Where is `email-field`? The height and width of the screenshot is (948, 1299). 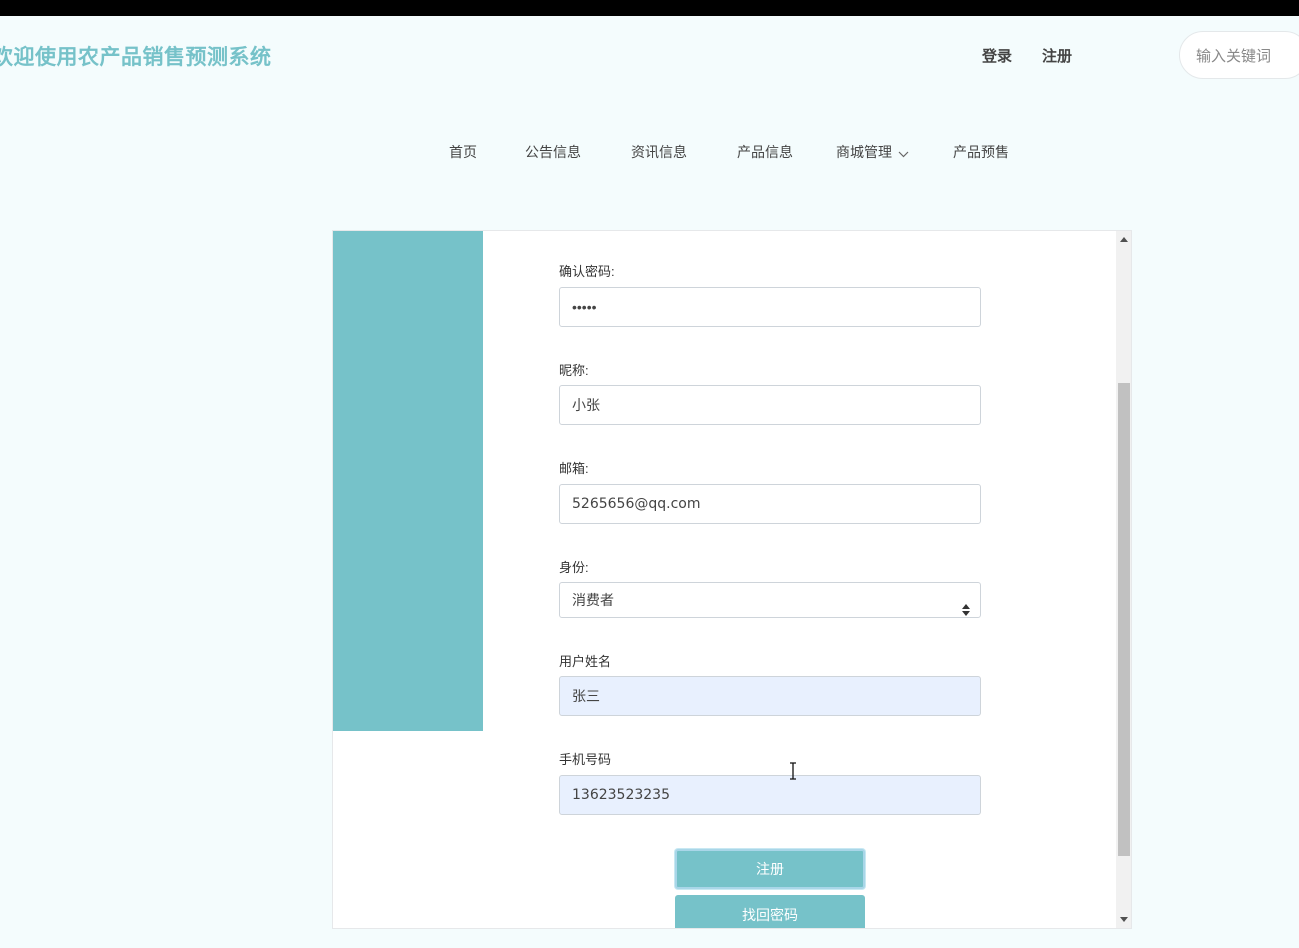 email-field is located at coordinates (770, 504).